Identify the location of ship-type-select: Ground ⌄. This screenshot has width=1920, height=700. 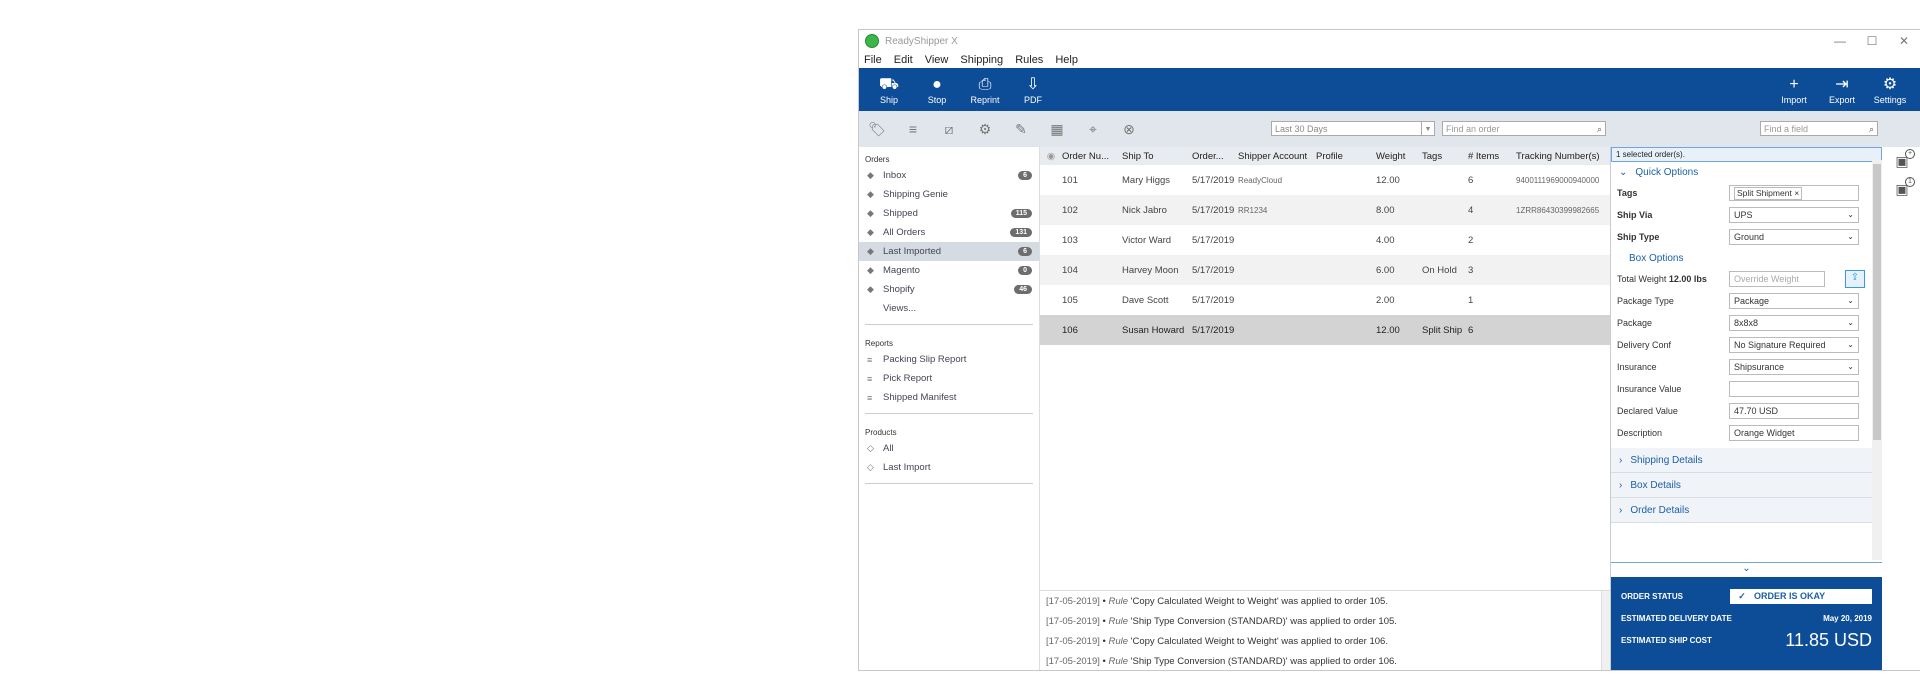
(1794, 237).